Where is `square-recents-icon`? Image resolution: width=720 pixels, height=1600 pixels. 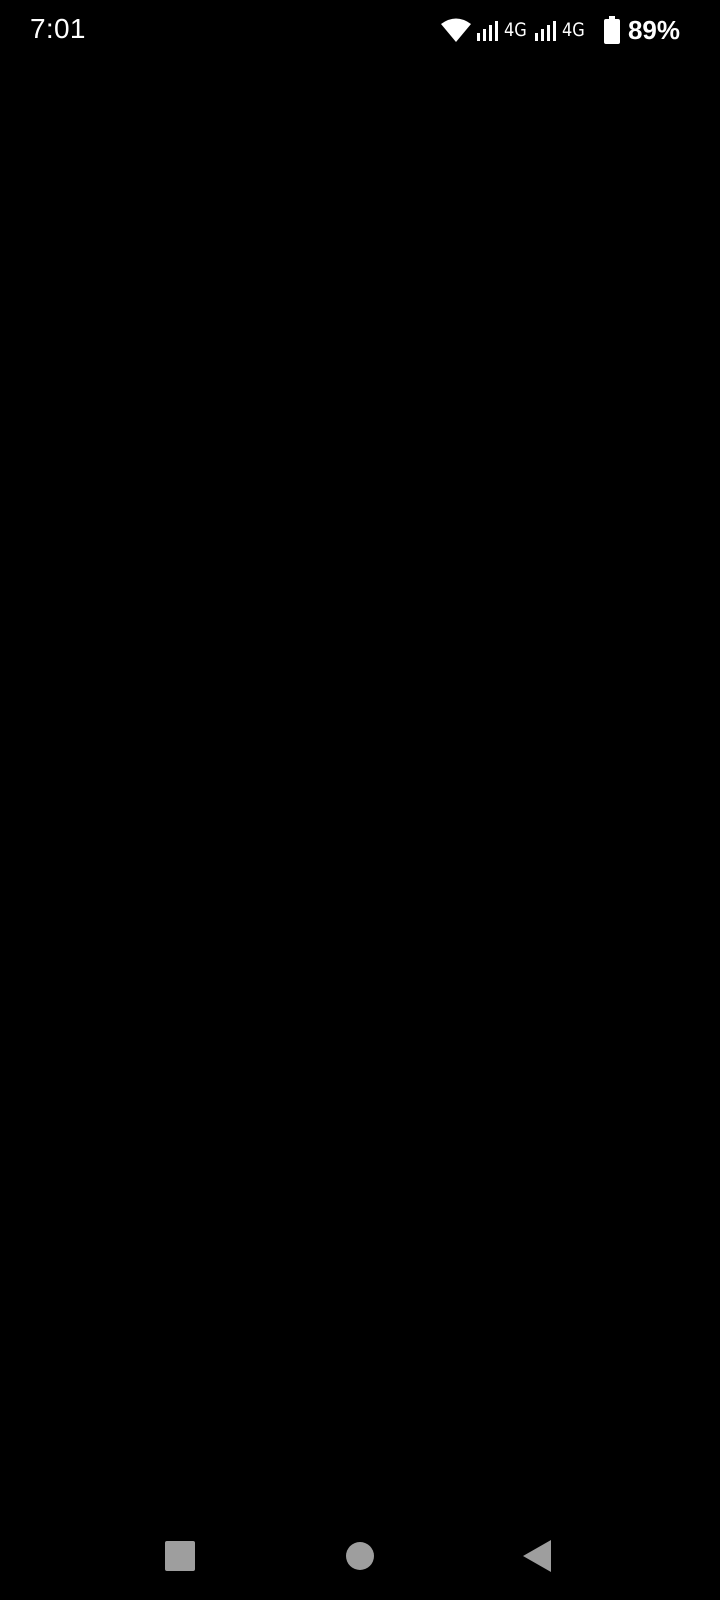
square-recents-icon is located at coordinates (180, 1556).